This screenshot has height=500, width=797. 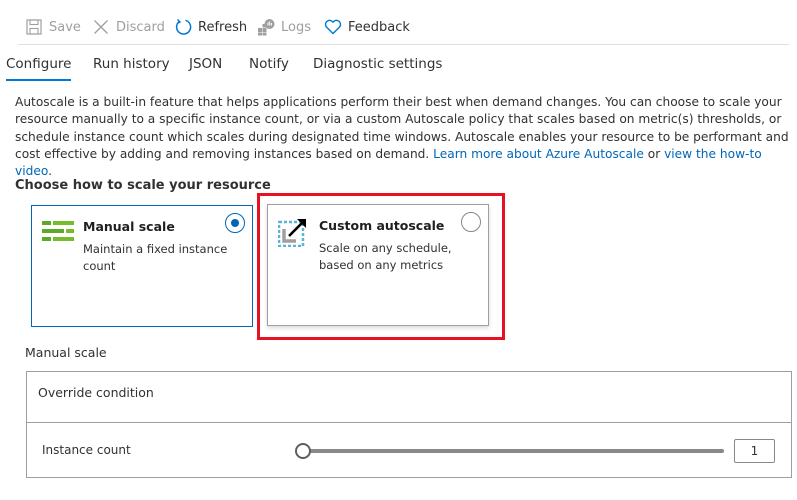 What do you see at coordinates (131, 64) in the screenshot?
I see `tab-run-history: Run history` at bounding box center [131, 64].